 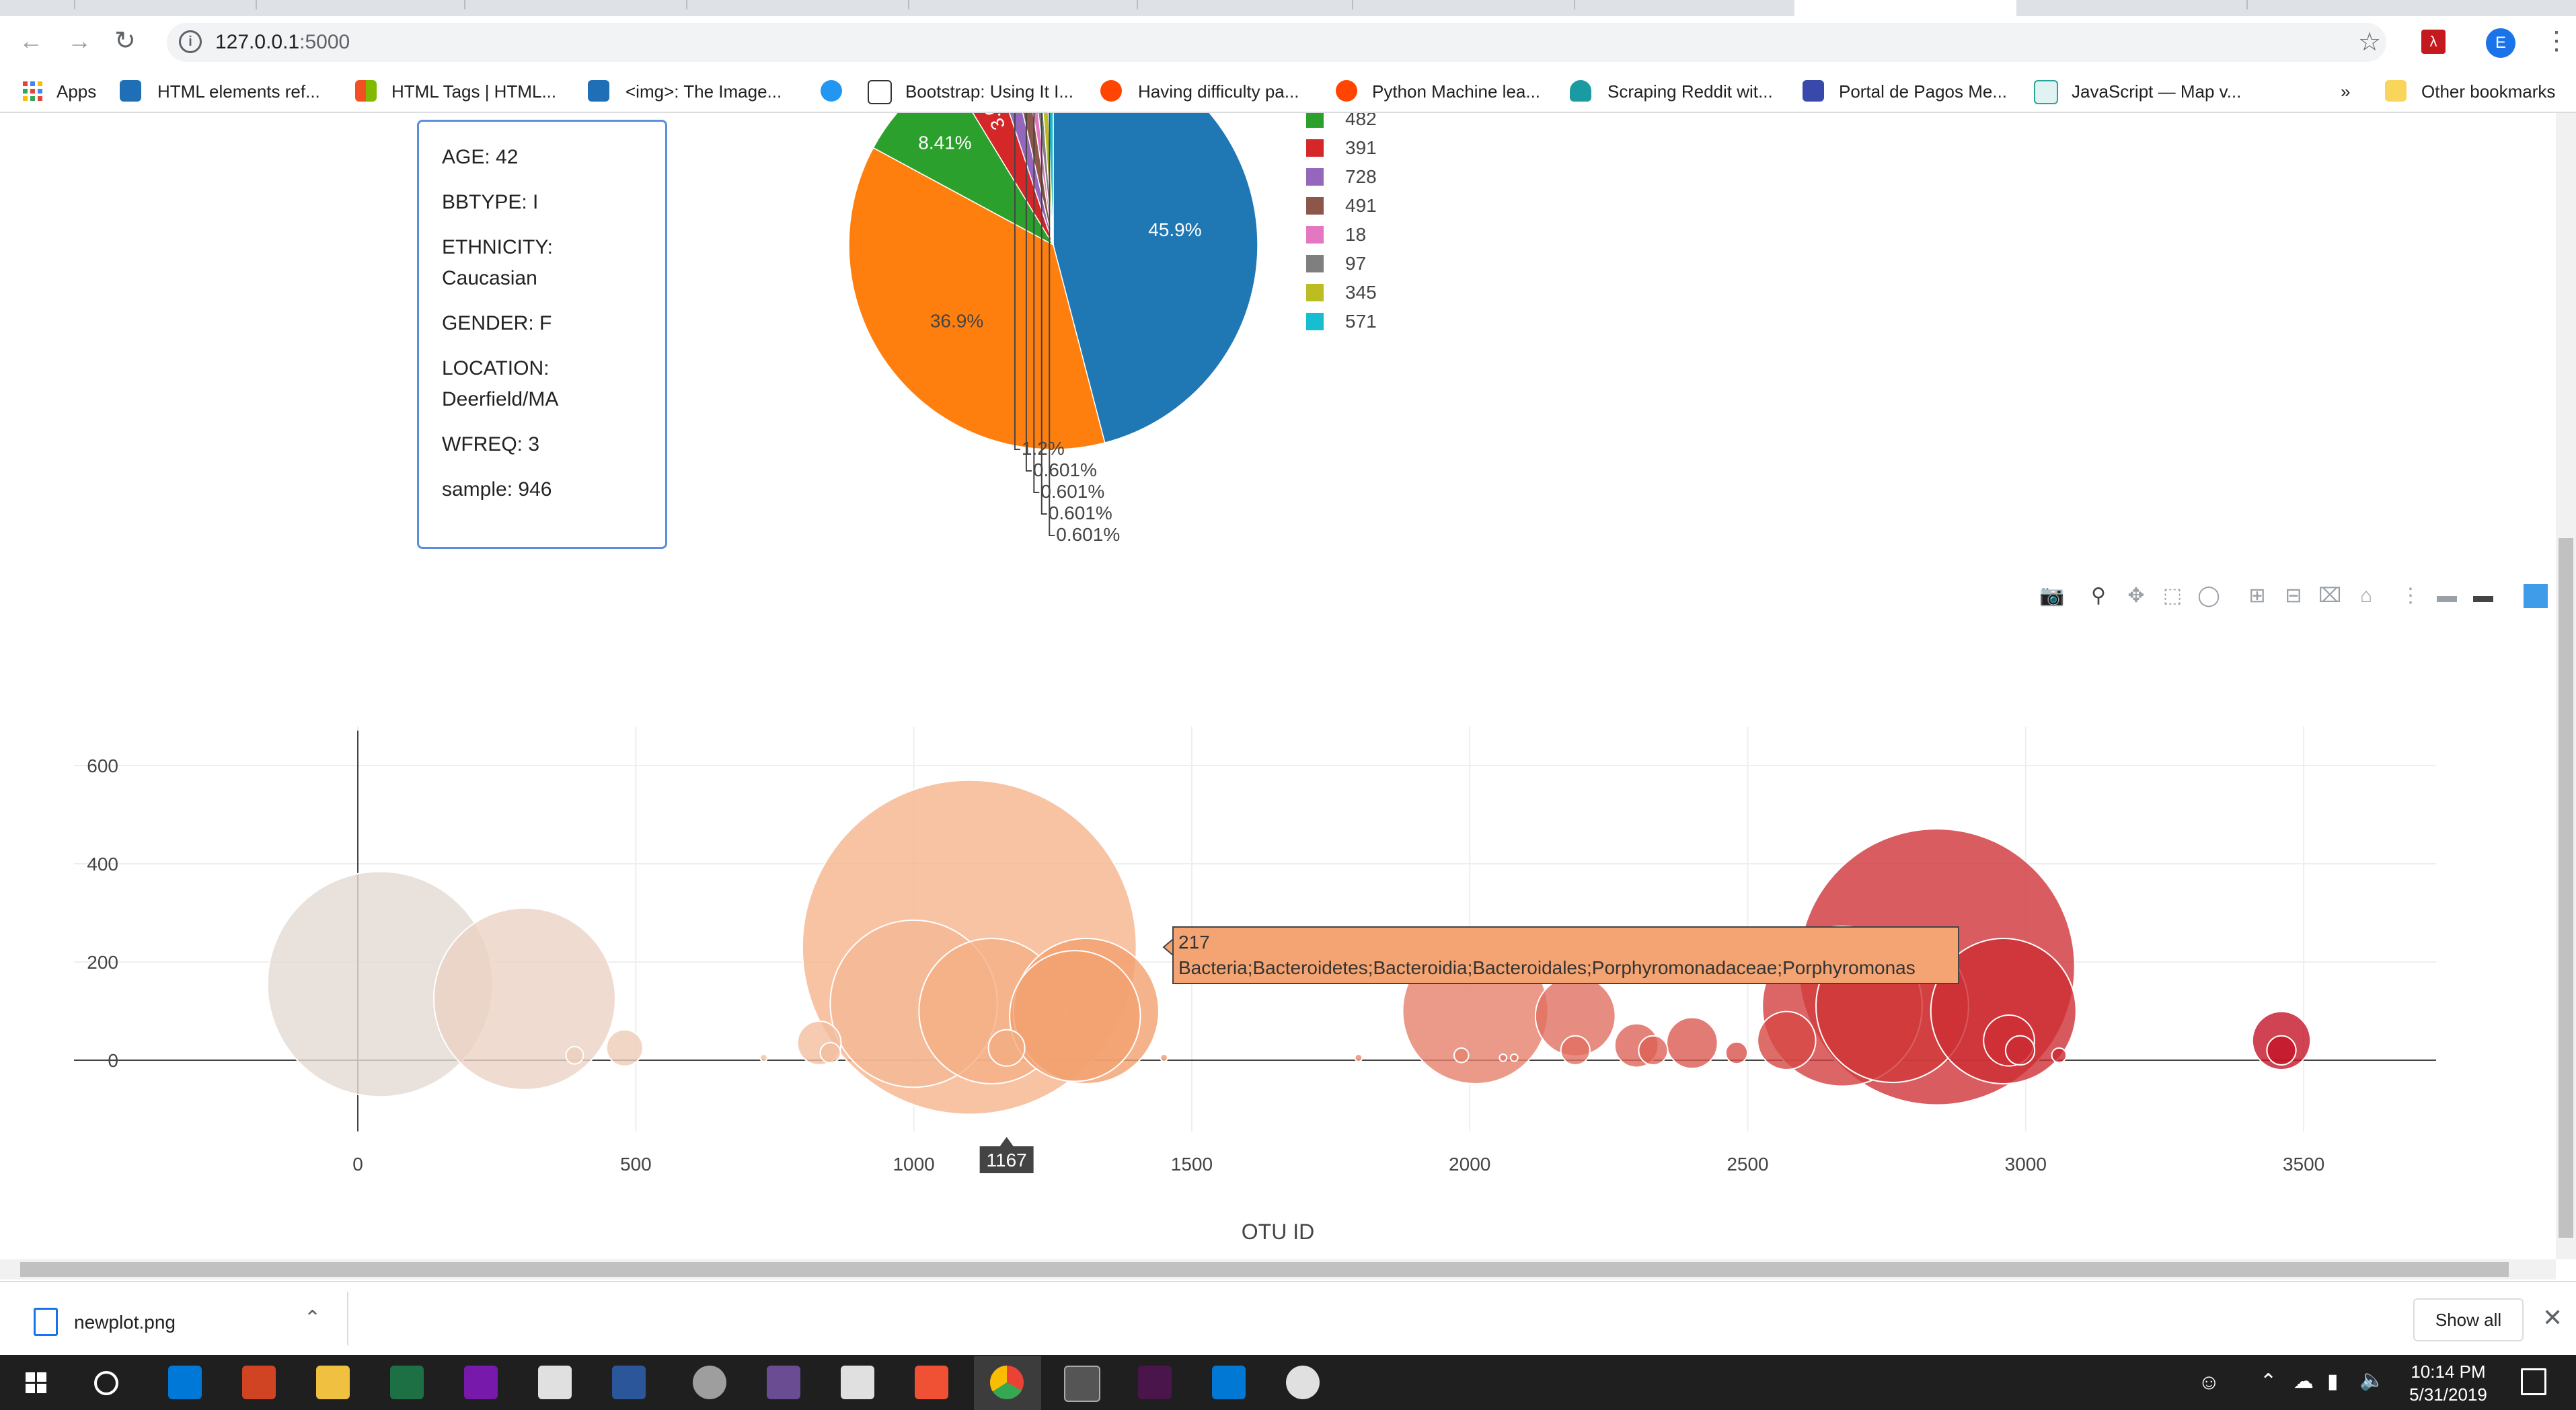 I want to click on paint-icon, so click(x=1303, y=1382).